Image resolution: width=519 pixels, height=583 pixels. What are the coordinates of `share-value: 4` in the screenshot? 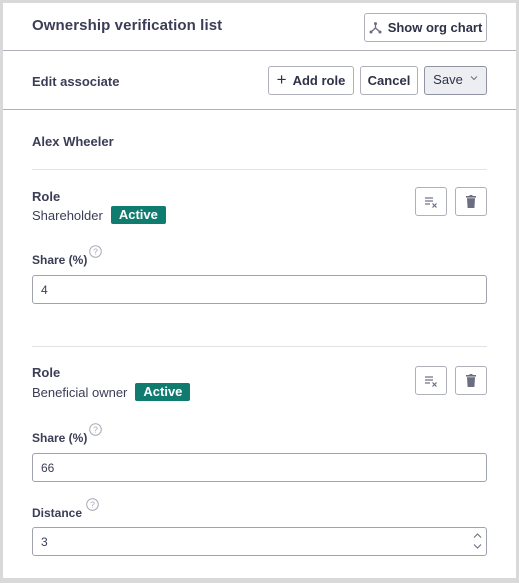 It's located at (44, 289).